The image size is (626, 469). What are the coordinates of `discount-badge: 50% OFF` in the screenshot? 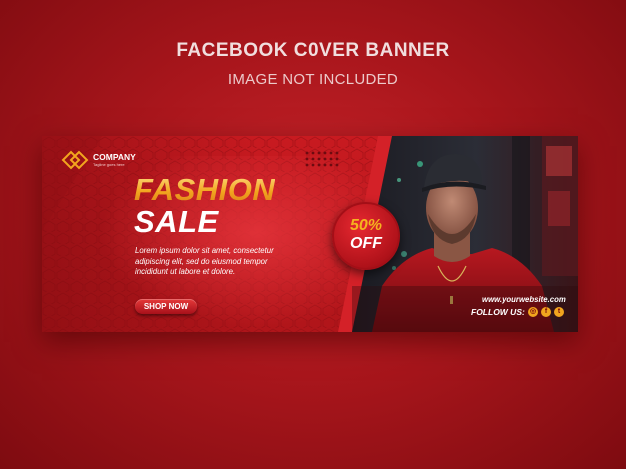 It's located at (366, 236).